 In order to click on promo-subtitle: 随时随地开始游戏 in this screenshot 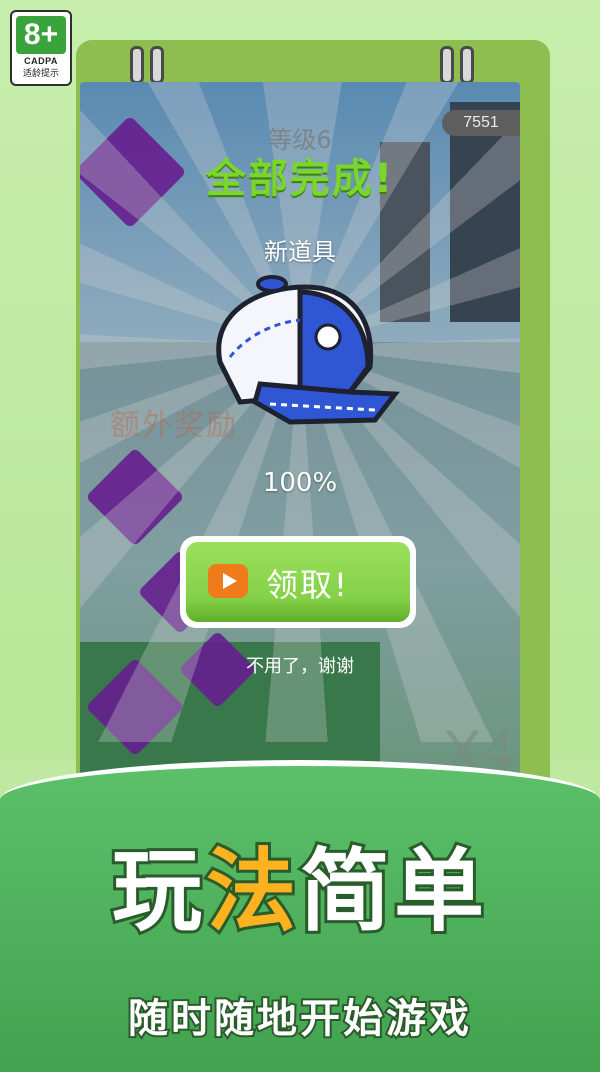, I will do `click(299, 1019)`.